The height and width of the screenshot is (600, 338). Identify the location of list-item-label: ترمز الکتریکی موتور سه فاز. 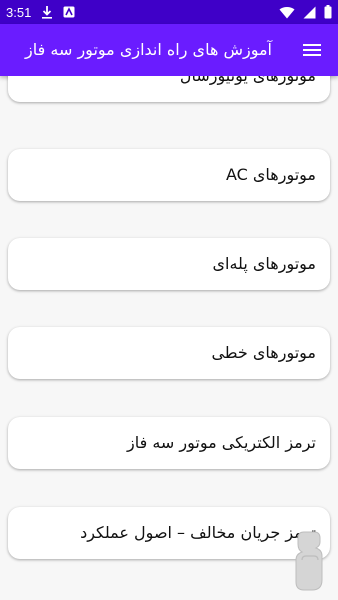
(221, 442).